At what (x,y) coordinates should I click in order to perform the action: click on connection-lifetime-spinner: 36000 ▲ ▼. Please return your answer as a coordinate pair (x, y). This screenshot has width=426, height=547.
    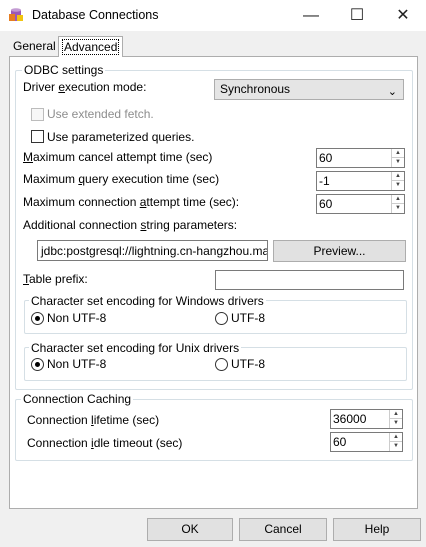
    Looking at the image, I should click on (366, 419).